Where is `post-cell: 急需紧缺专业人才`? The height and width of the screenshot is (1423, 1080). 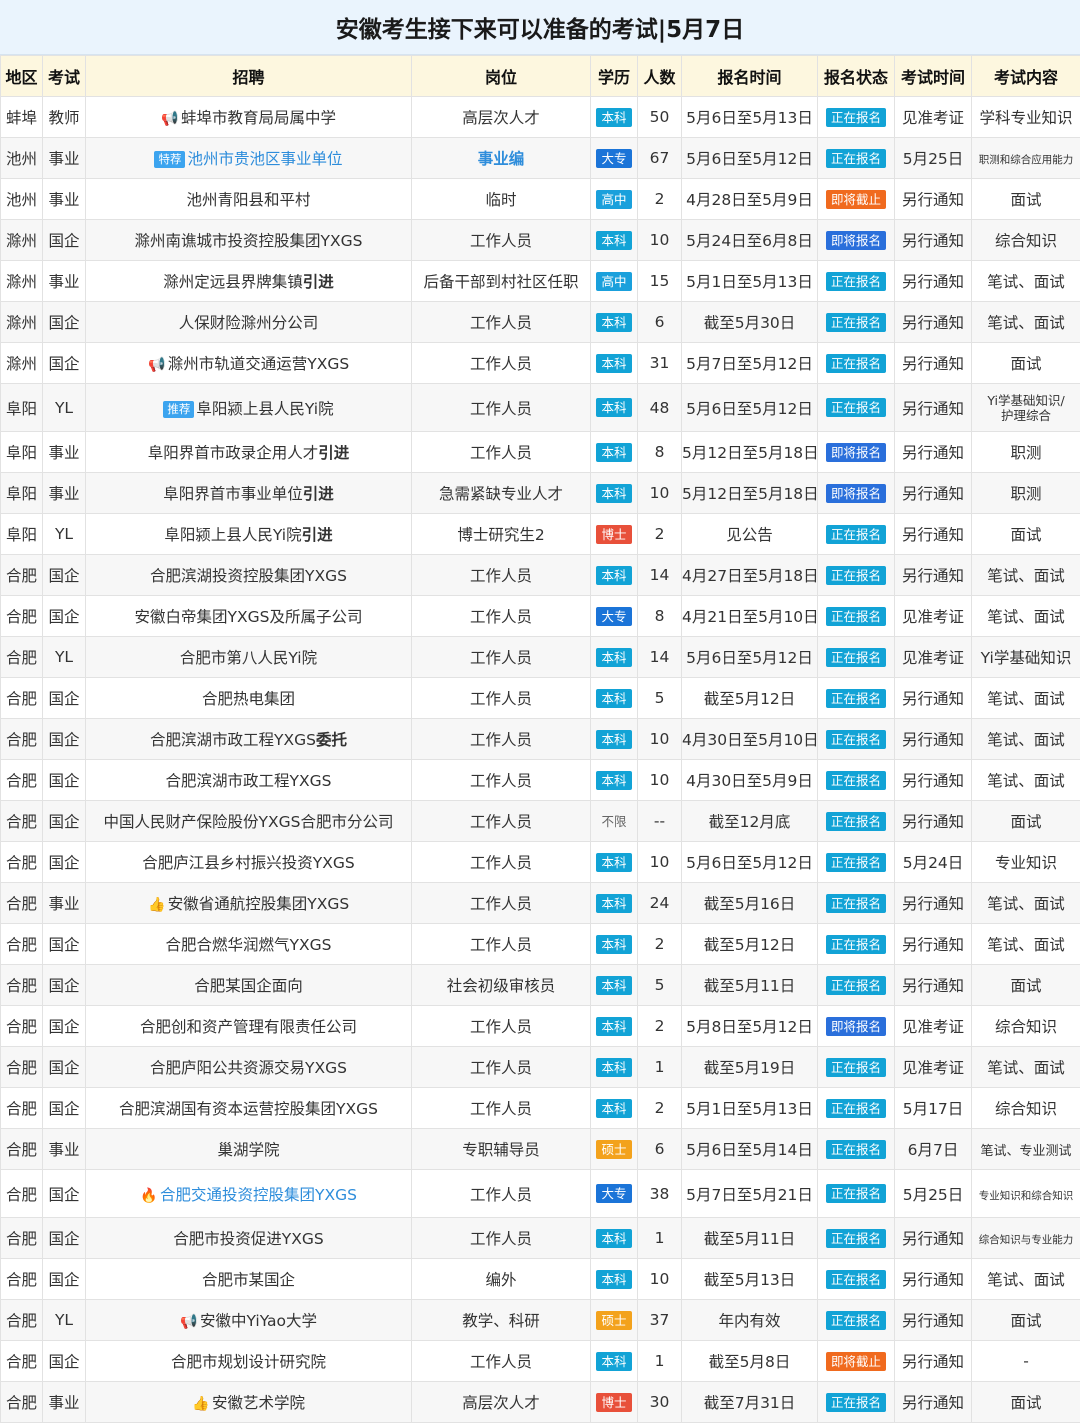 post-cell: 急需紧缺专业人才 is located at coordinates (501, 493).